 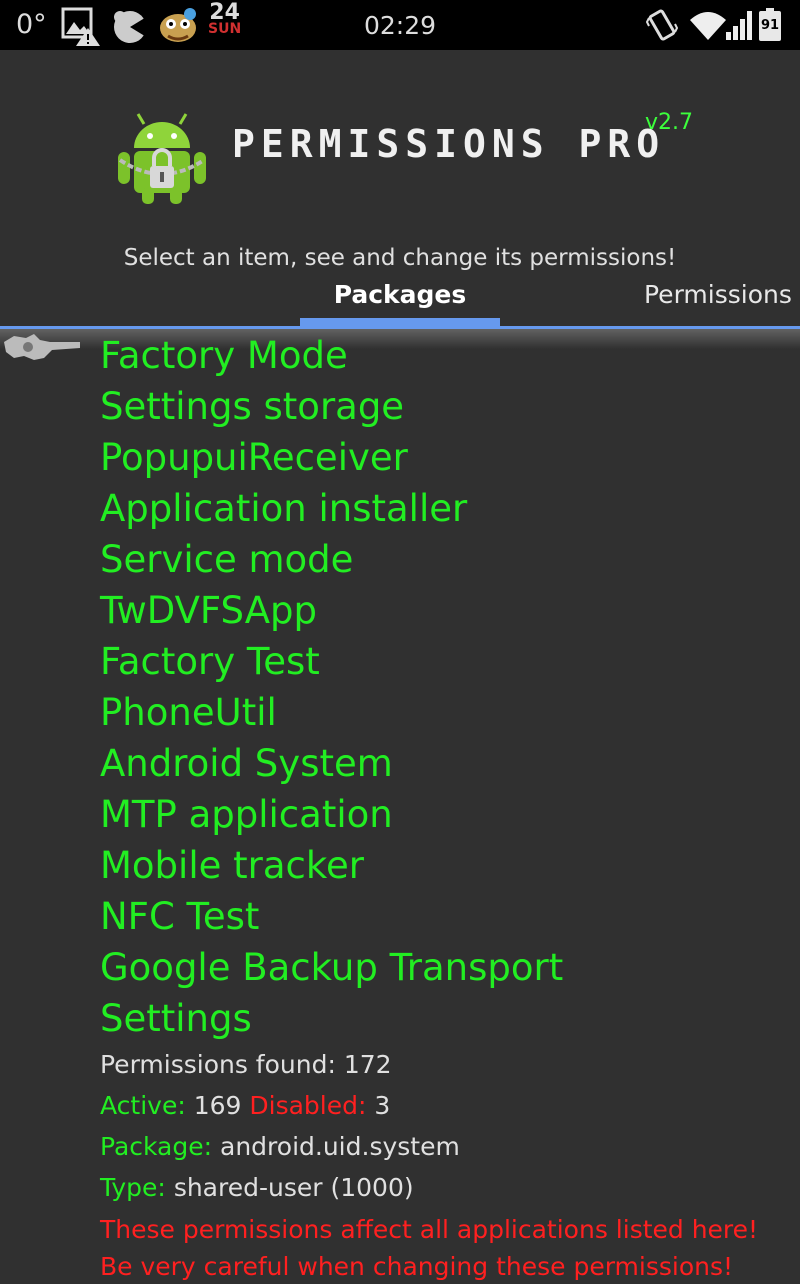 I want to click on list-item: Mobile tracker, so click(x=331, y=867).